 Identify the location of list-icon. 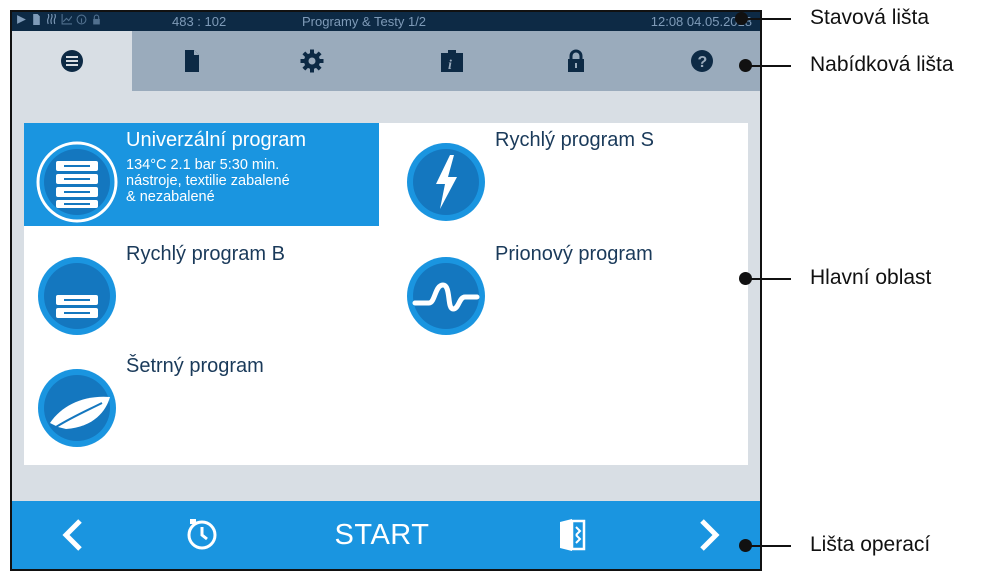
(72, 61).